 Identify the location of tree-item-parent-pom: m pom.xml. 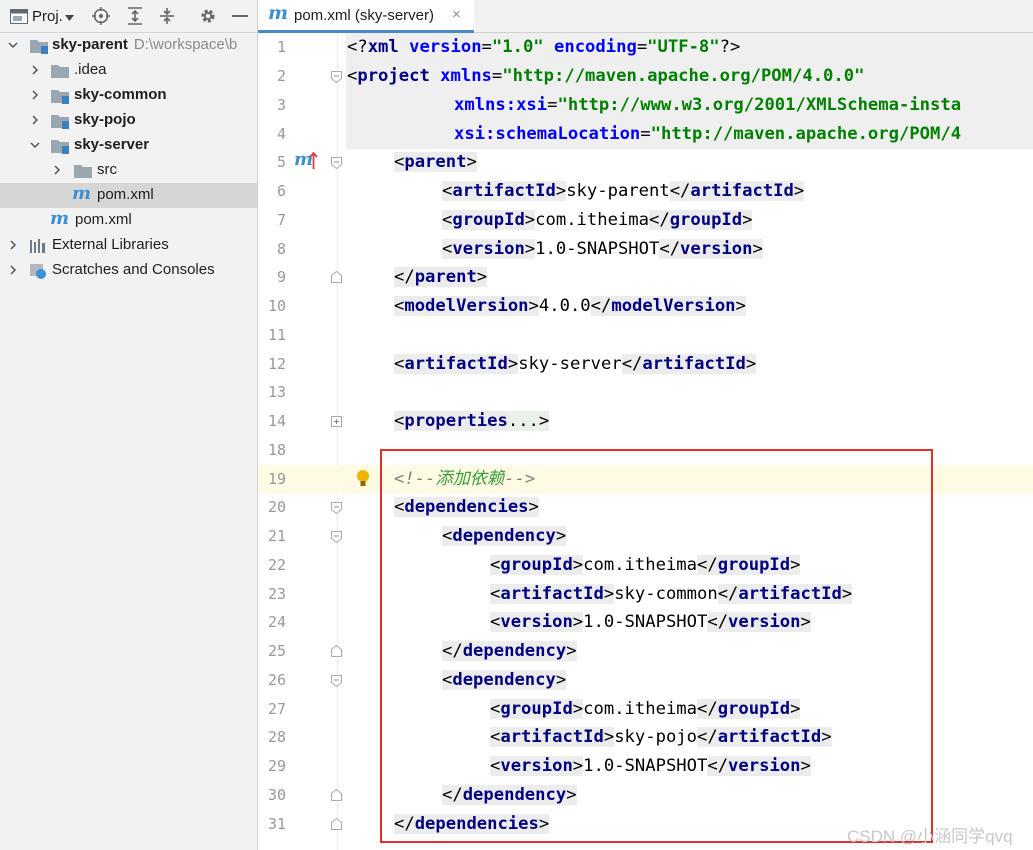
(128, 220).